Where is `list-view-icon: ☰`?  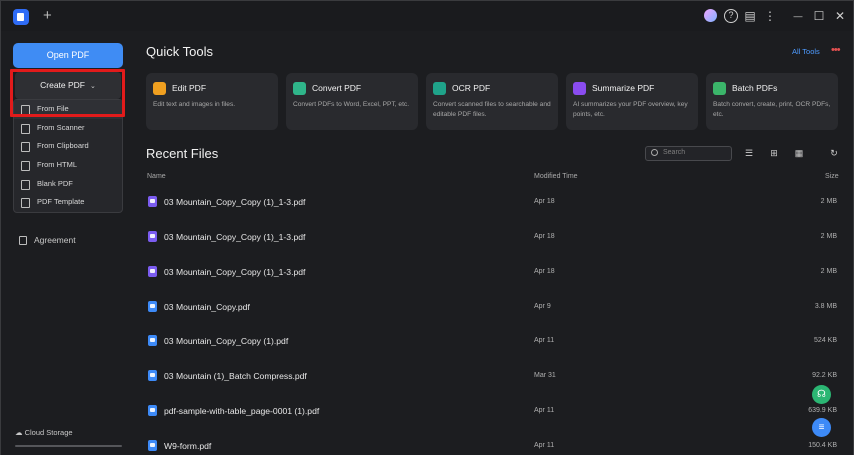 list-view-icon: ☰ is located at coordinates (749, 153).